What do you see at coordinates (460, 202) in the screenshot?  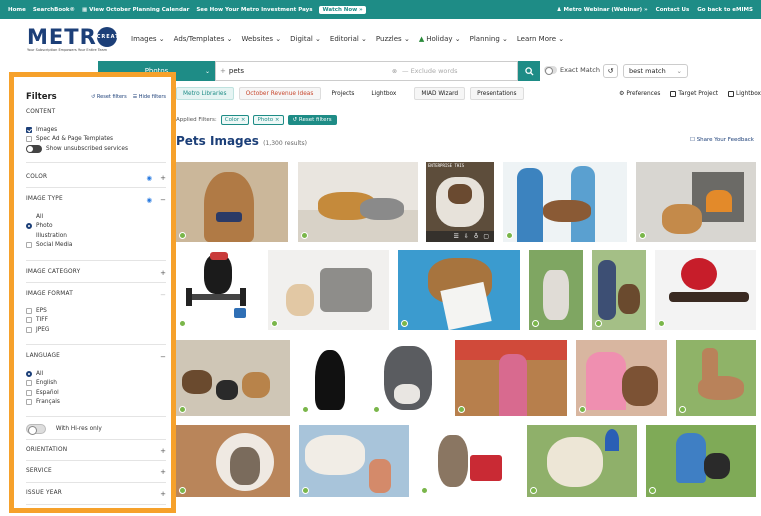 I see `image-tile-dog-crate: ENTERPRISE THIS ☰ ⇩ ♁ ▢` at bounding box center [460, 202].